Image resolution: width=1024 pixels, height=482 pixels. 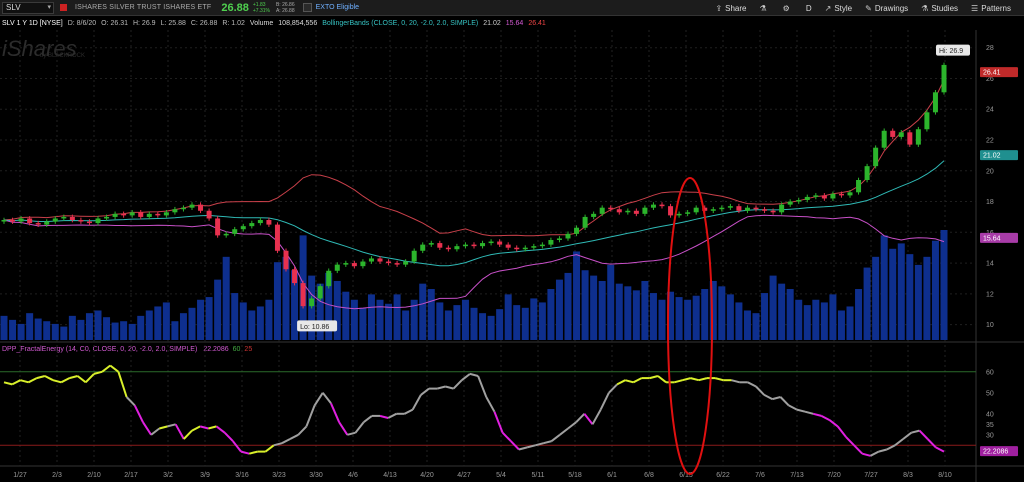 What do you see at coordinates (990, 202) in the screenshot?
I see `price-tick-label: 18` at bounding box center [990, 202].